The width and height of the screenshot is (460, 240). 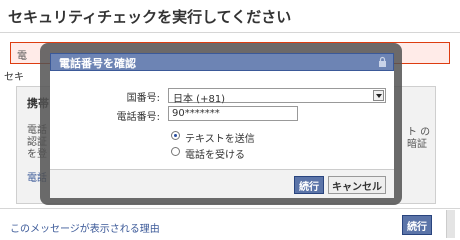 I want to click on lock-icon, so click(x=382, y=61).